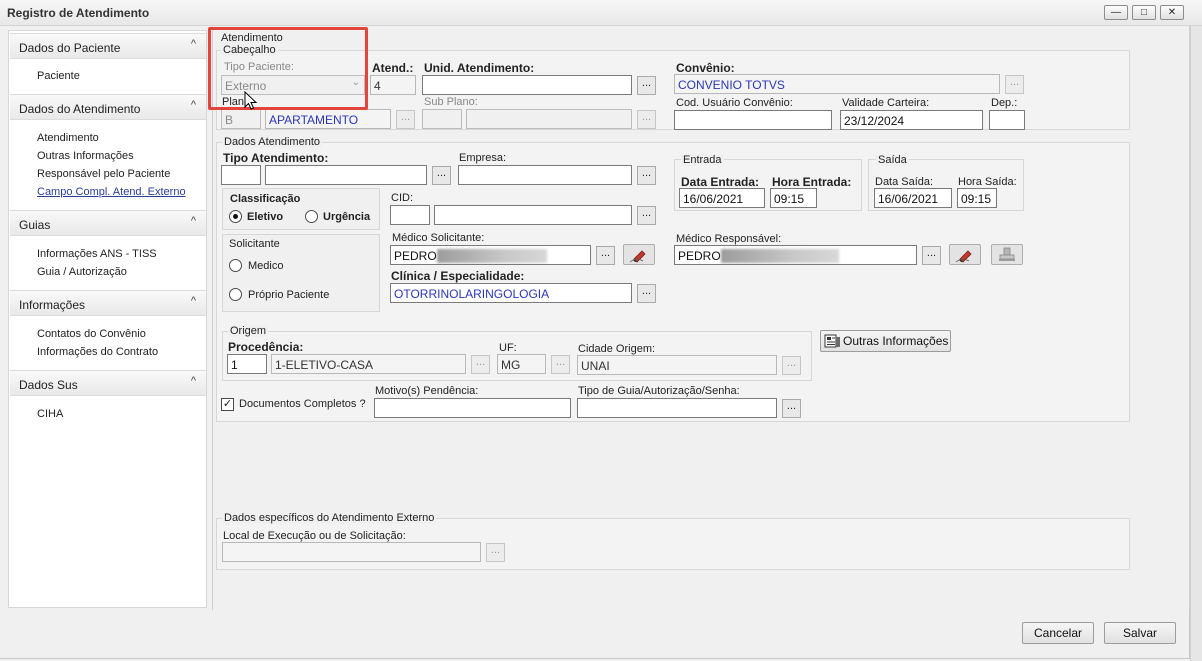  I want to click on tipo-paciente-select: Externo ⌄, so click(293, 85).